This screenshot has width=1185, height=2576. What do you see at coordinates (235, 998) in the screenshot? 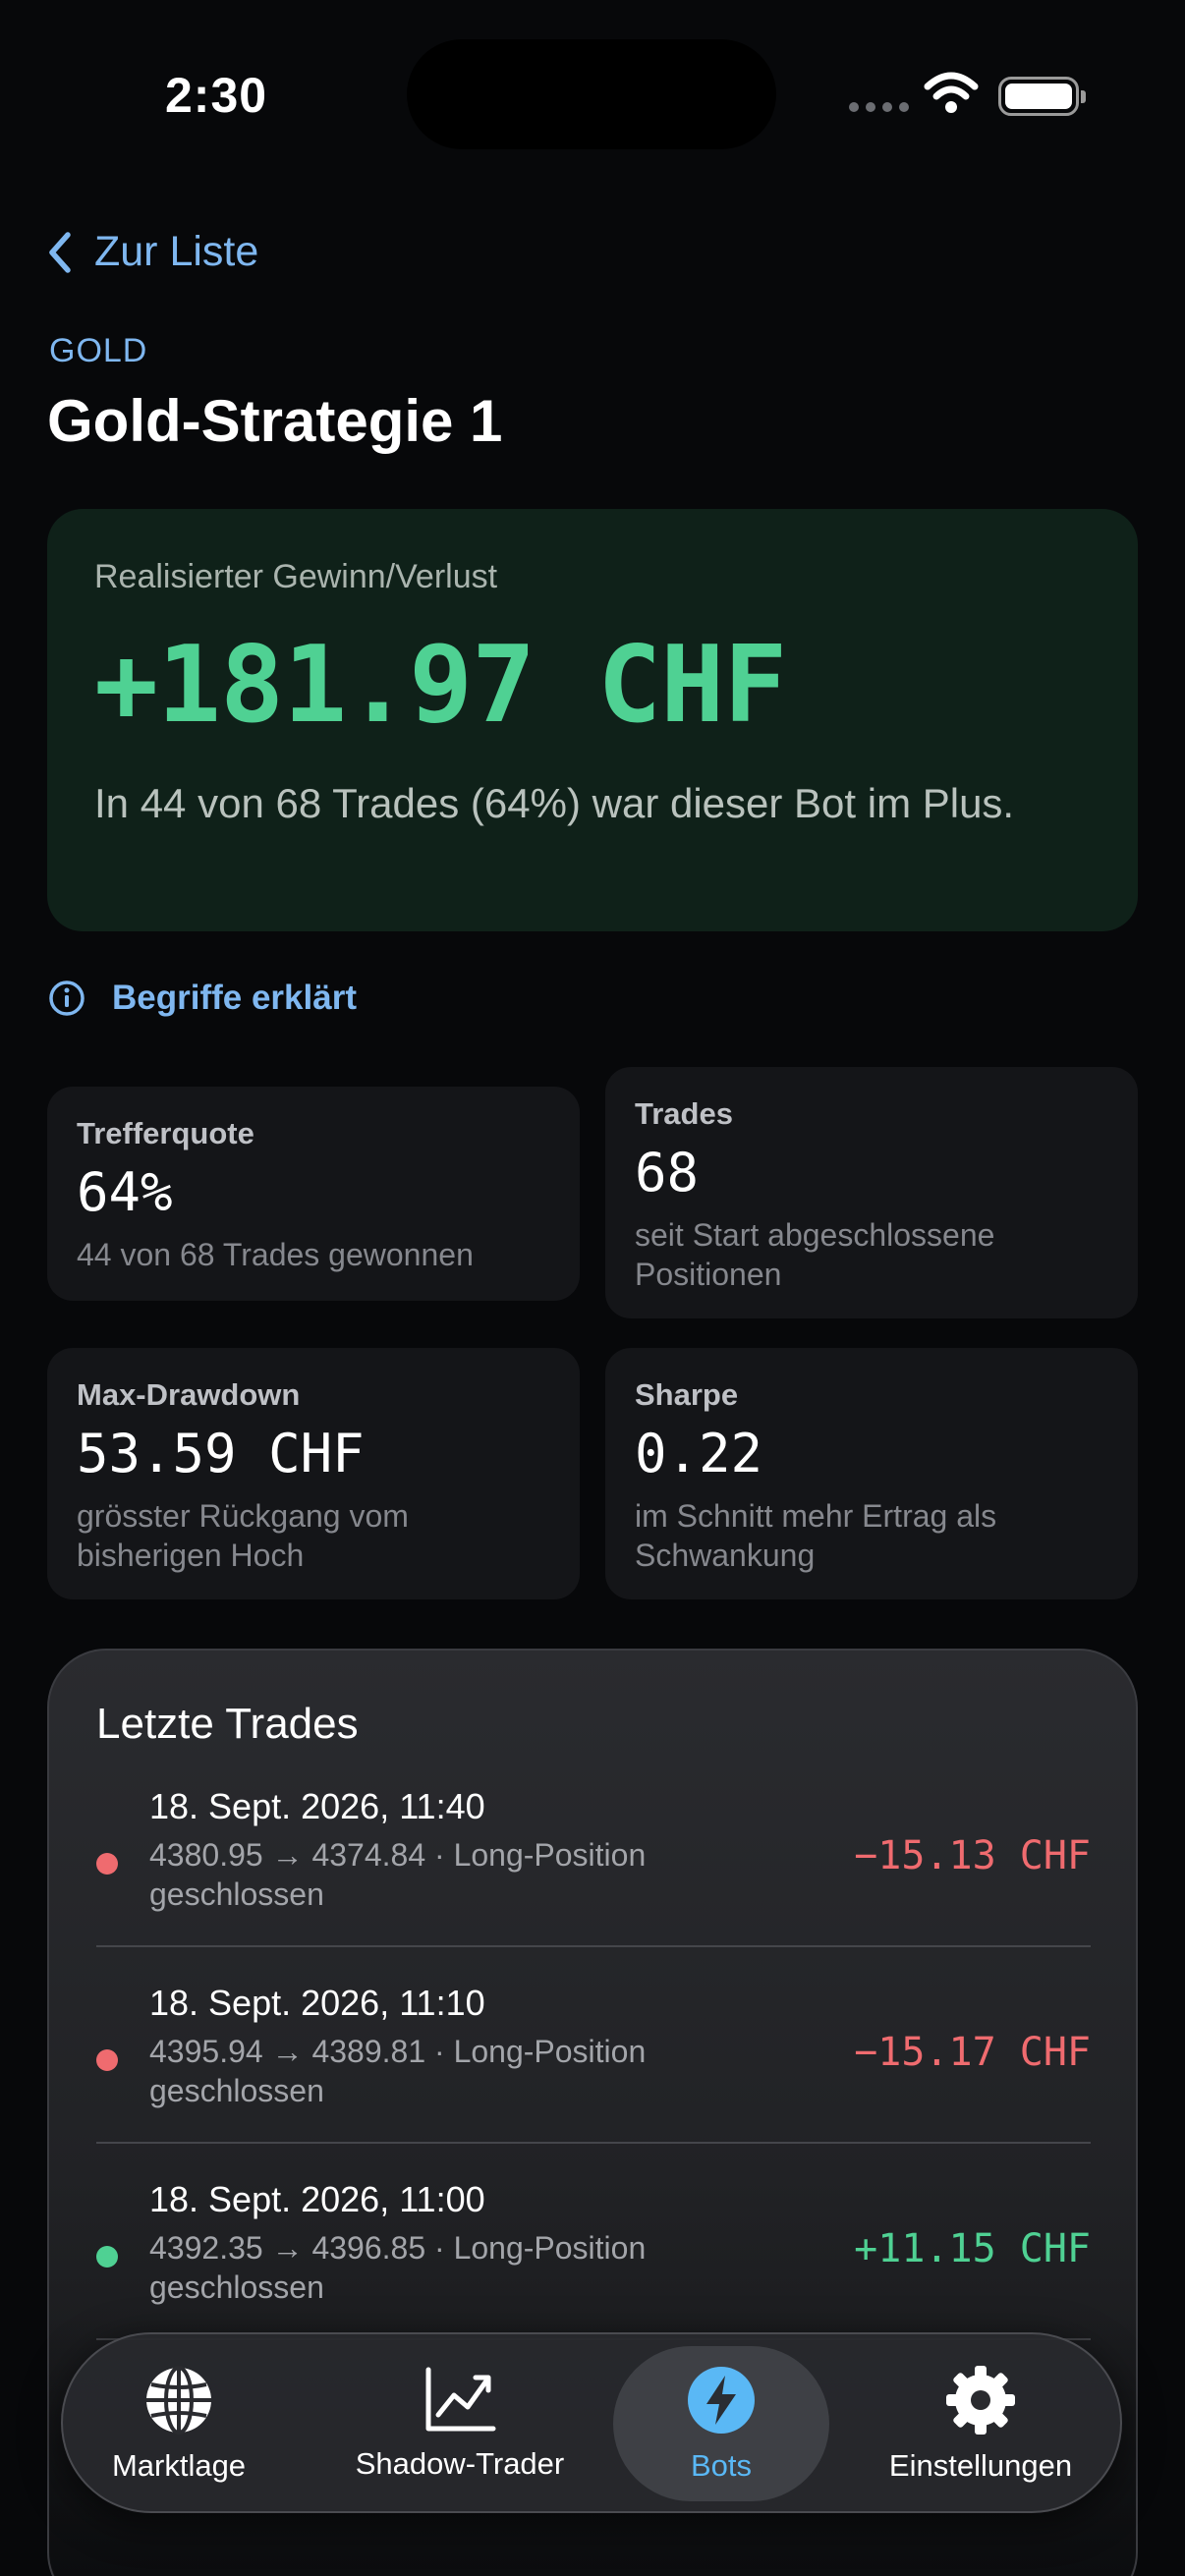
I see `glossary-label: Begriffe erklärt` at bounding box center [235, 998].